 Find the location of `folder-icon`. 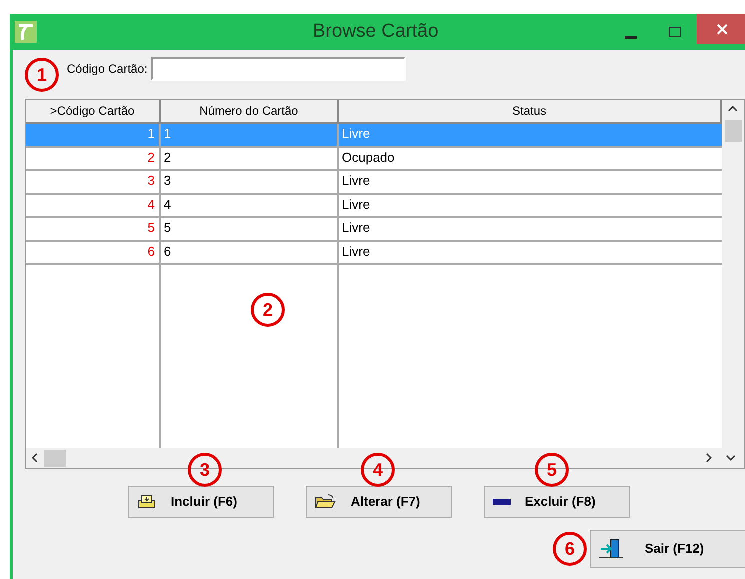

folder-icon is located at coordinates (326, 502).